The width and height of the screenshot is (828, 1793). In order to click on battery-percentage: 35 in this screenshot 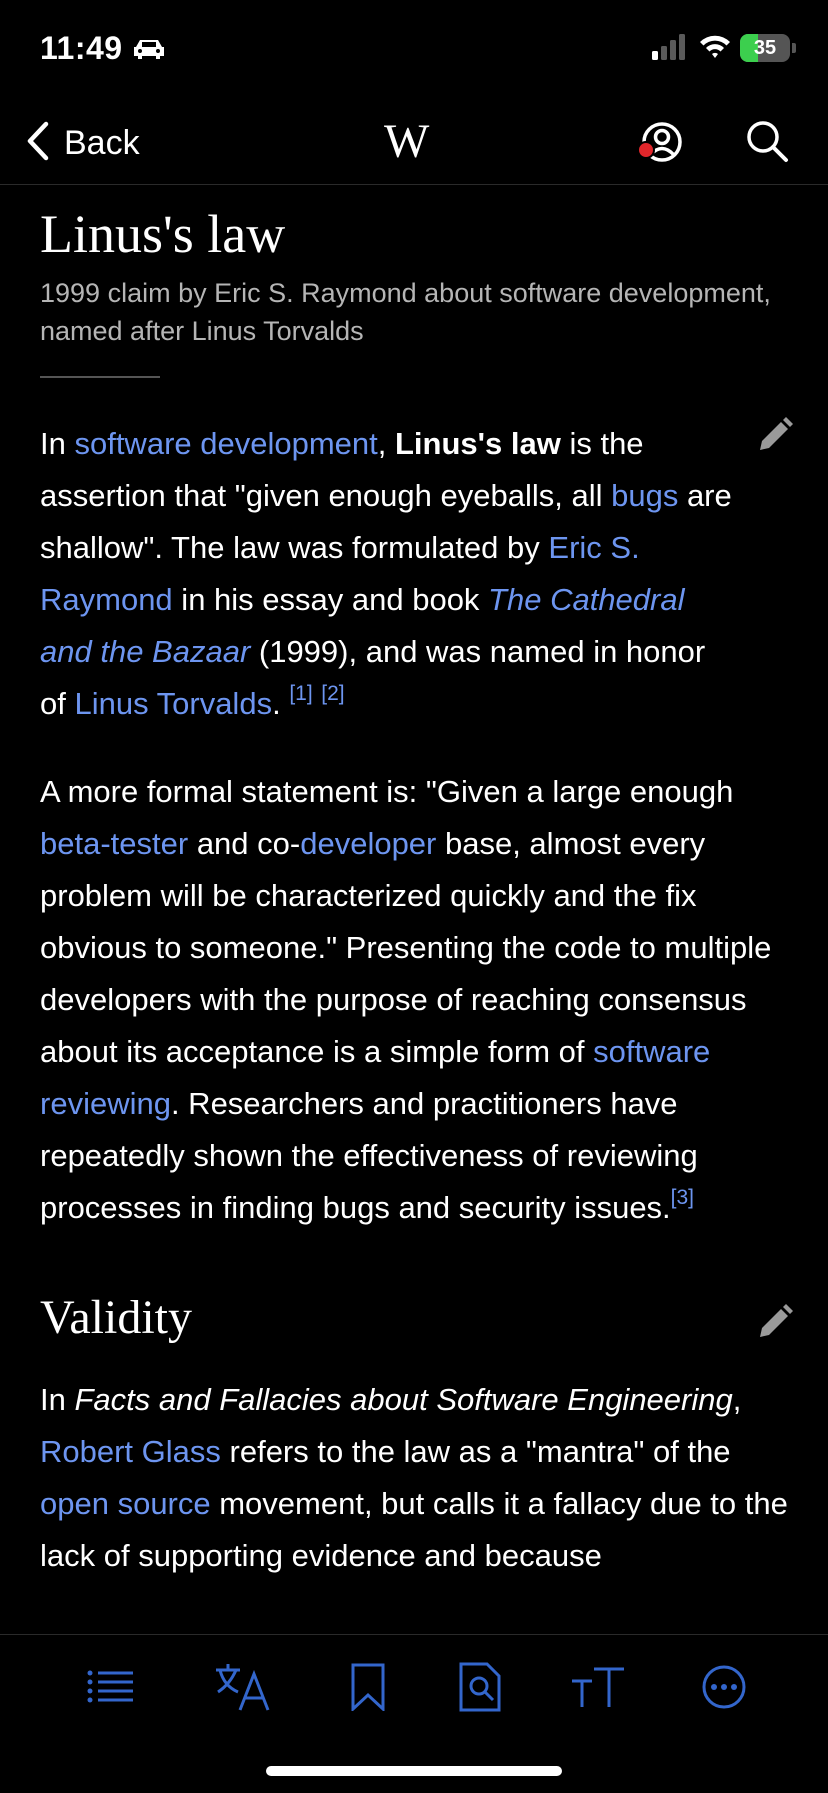, I will do `click(765, 48)`.